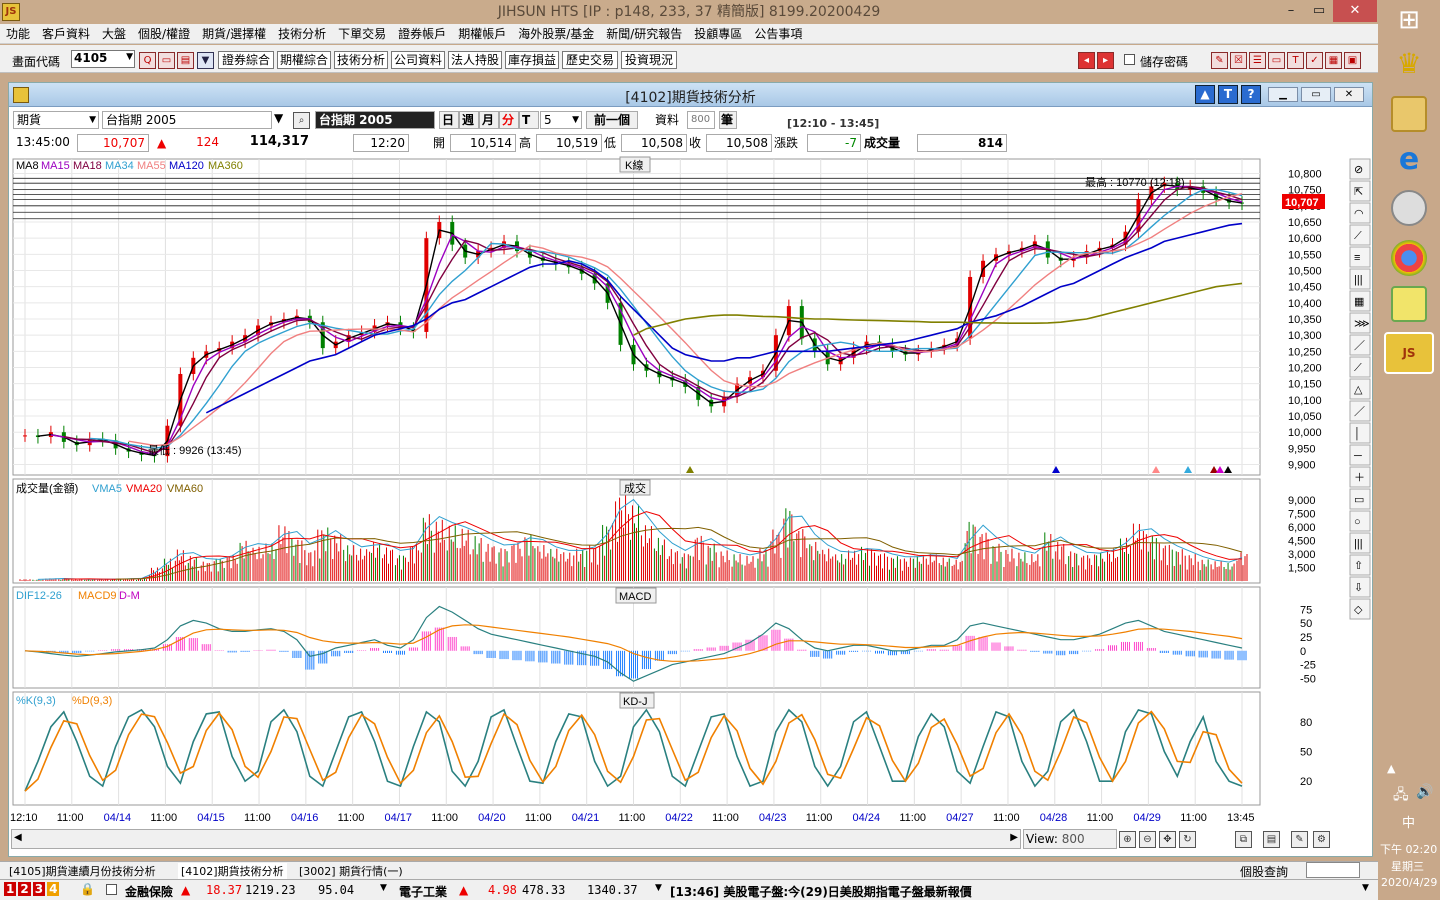 The image size is (1440, 900). I want to click on grid-icon: ▦, so click(1333, 60).